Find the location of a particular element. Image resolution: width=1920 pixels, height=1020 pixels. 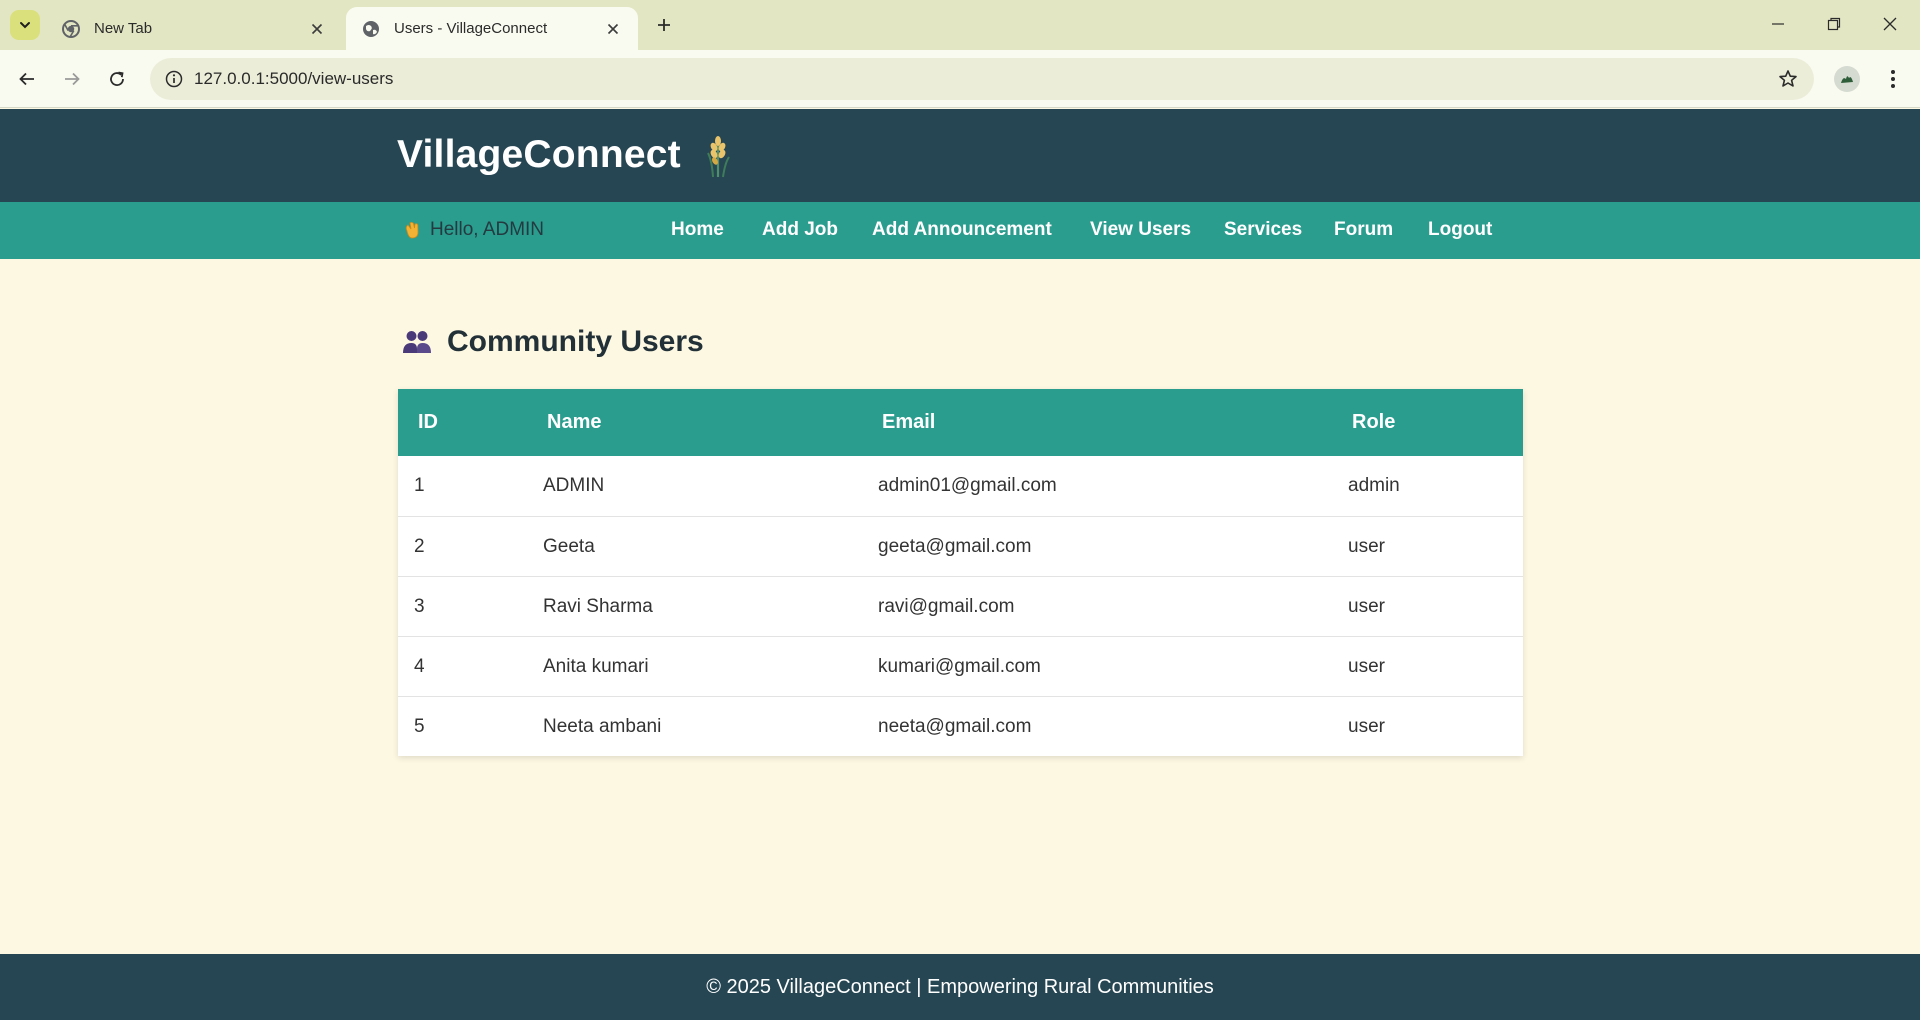

reload-icon is located at coordinates (117, 78).